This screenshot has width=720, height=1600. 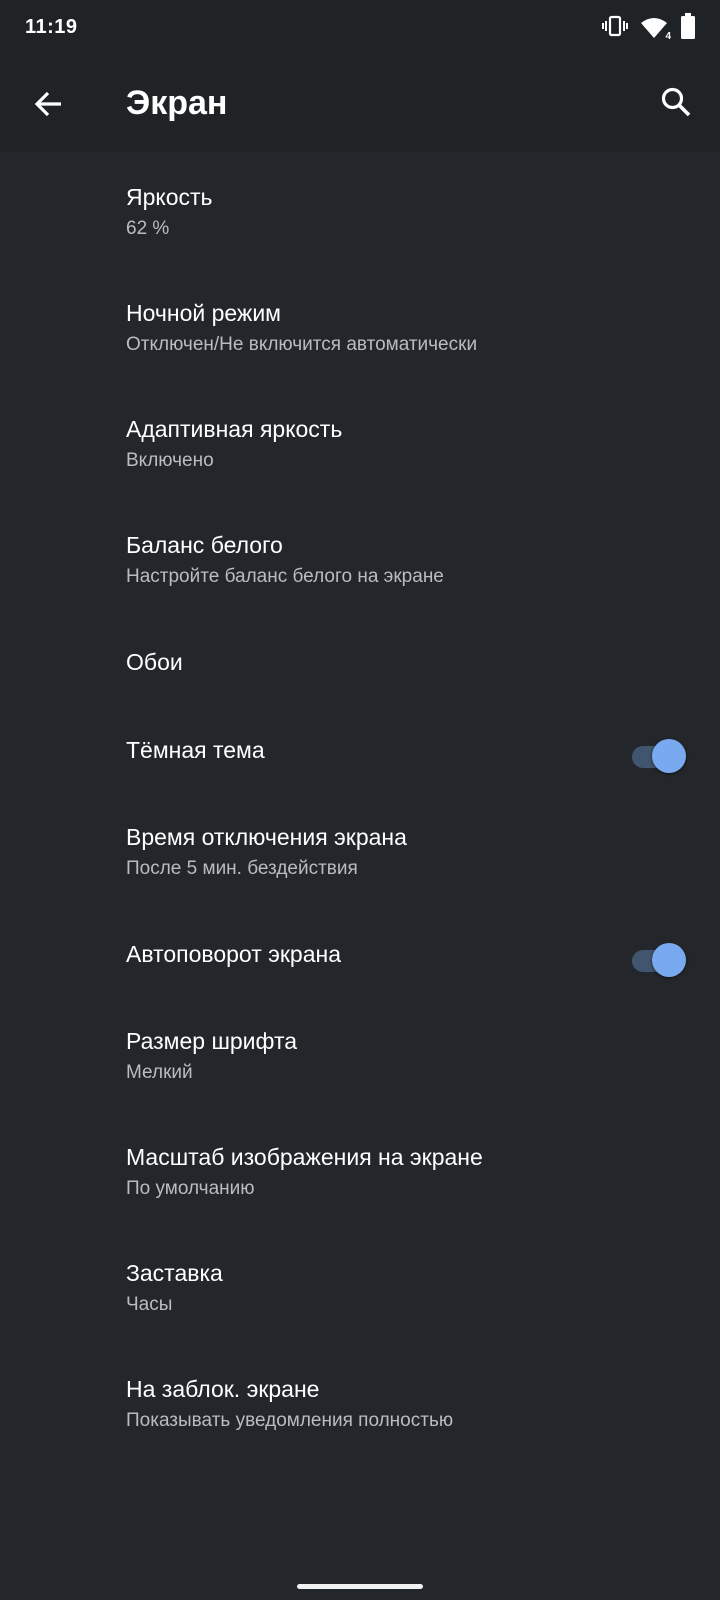 What do you see at coordinates (688, 28) in the screenshot?
I see `battery-icon` at bounding box center [688, 28].